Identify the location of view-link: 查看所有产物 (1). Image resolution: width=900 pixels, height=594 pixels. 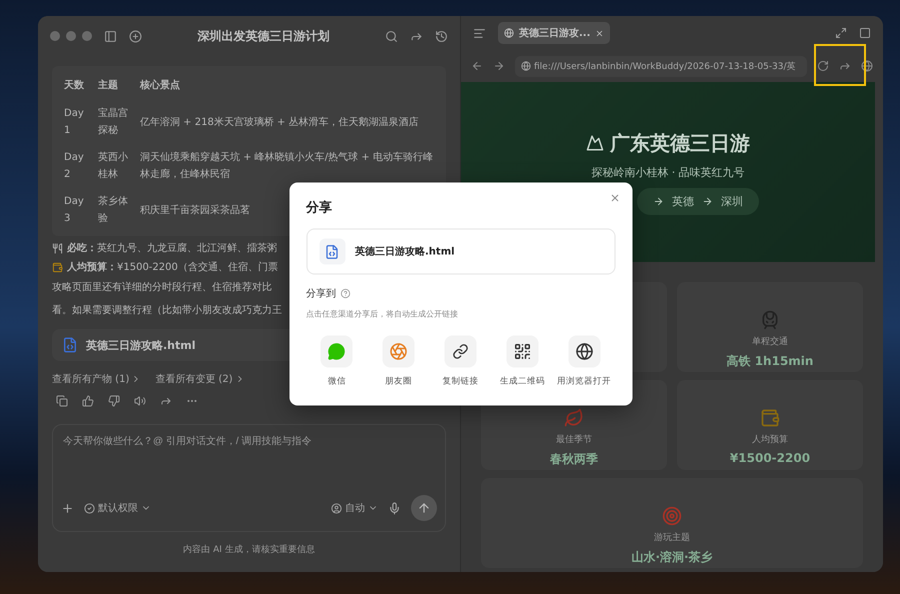
(97, 379).